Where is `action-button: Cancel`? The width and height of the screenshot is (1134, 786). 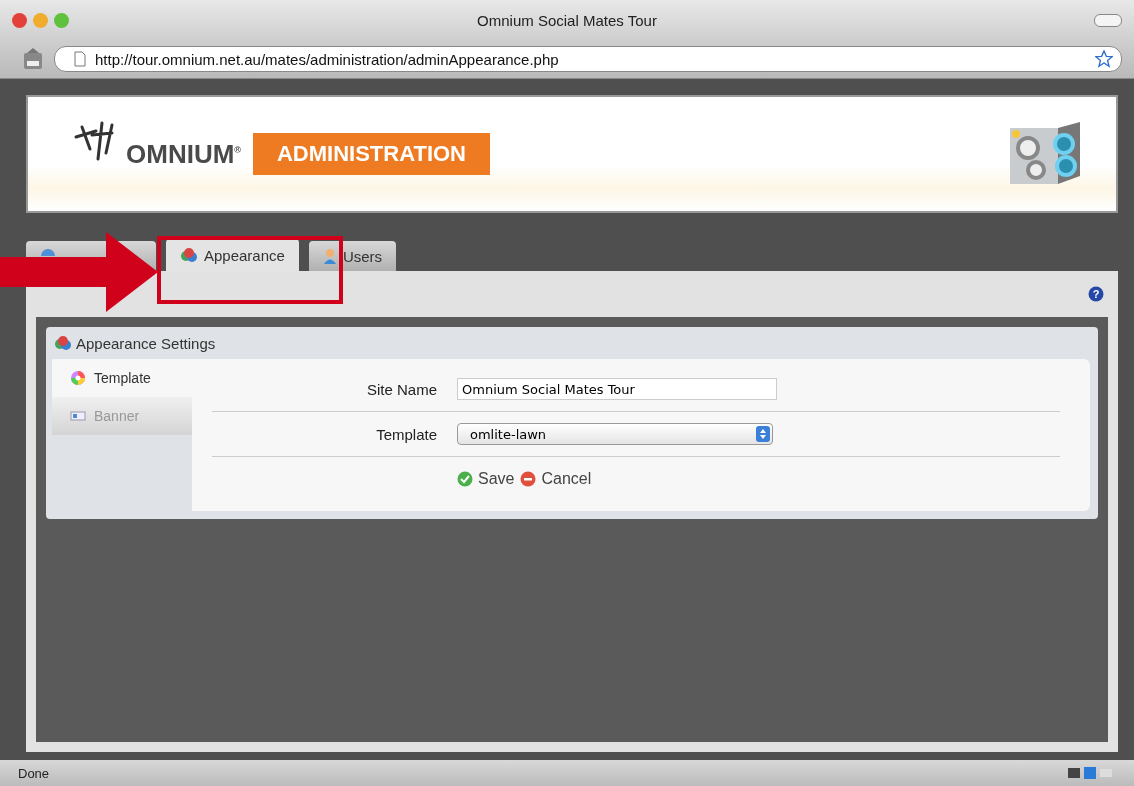 action-button: Cancel is located at coordinates (556, 479).